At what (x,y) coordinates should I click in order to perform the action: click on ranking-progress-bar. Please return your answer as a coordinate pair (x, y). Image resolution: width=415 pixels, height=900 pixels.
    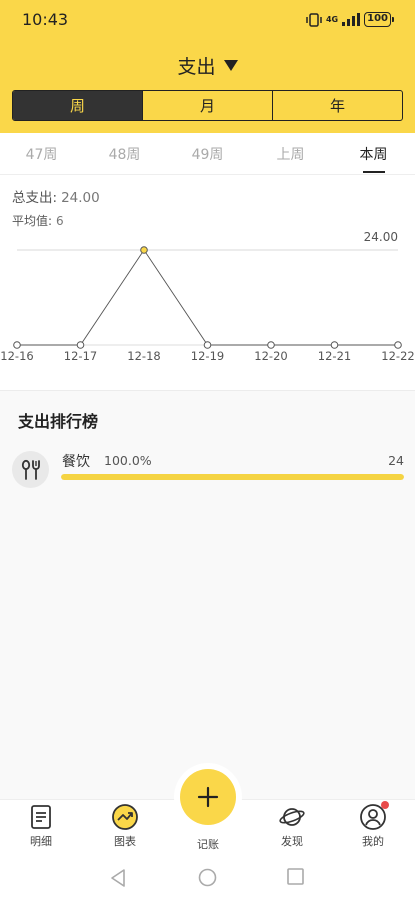
    Looking at the image, I should click on (232, 477).